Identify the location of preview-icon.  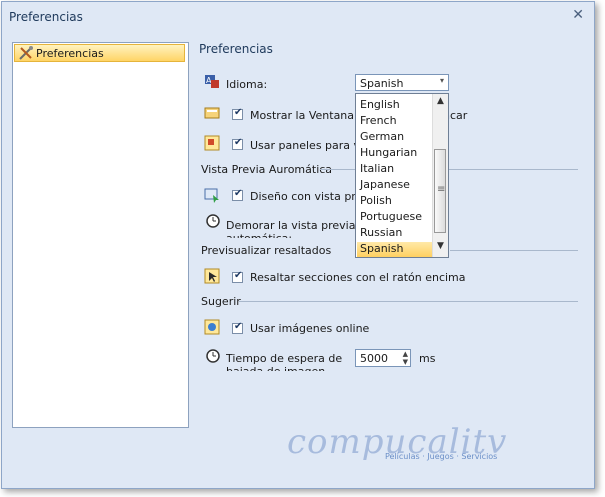
(211, 195).